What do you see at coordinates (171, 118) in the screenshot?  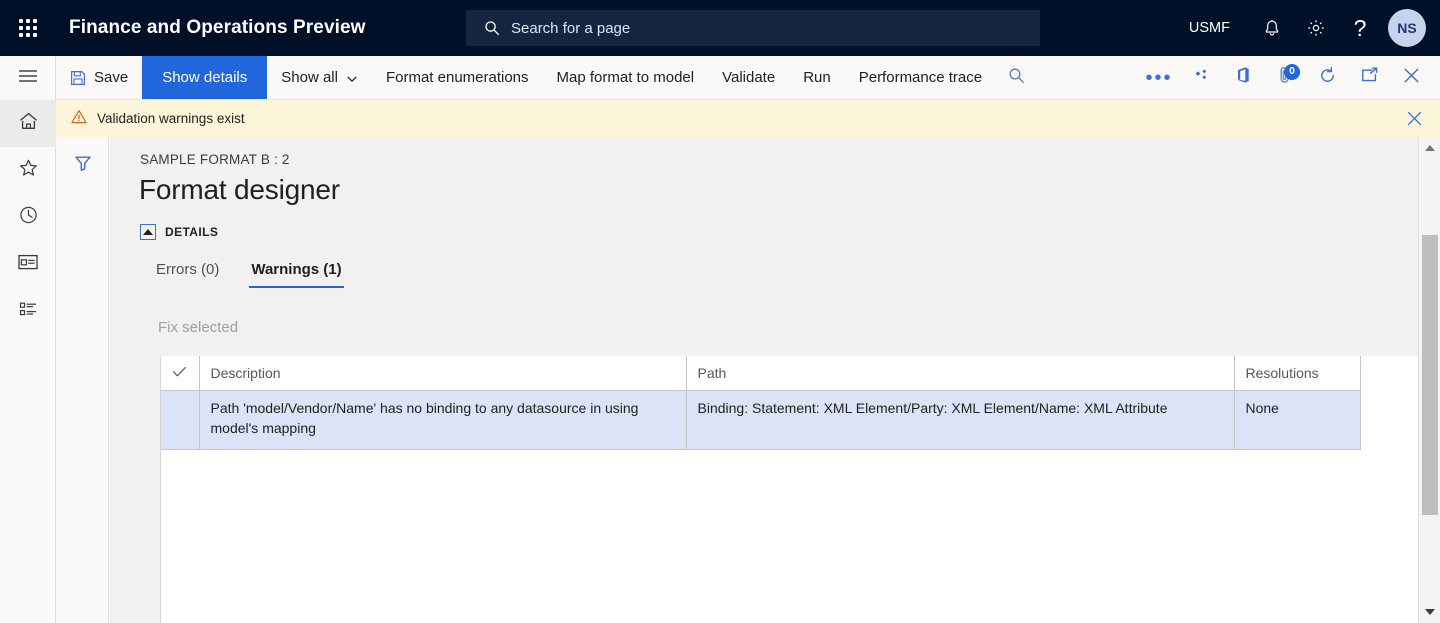 I see `validation-message-text: Validation warnings exist` at bounding box center [171, 118].